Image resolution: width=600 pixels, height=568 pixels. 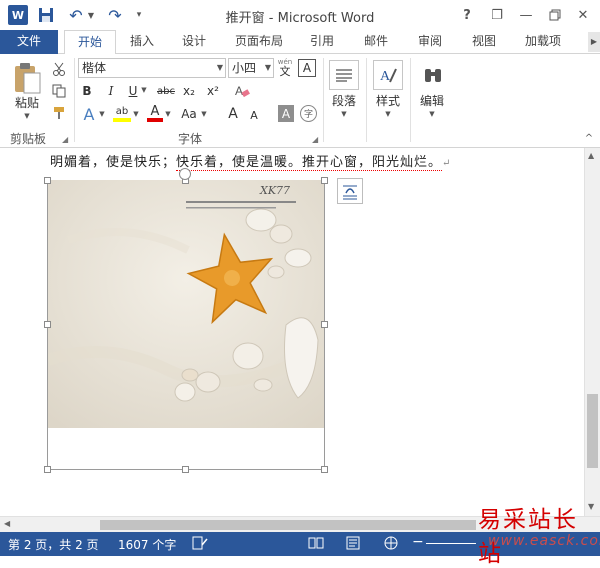 I want to click on save-icon, so click(x=46, y=15).